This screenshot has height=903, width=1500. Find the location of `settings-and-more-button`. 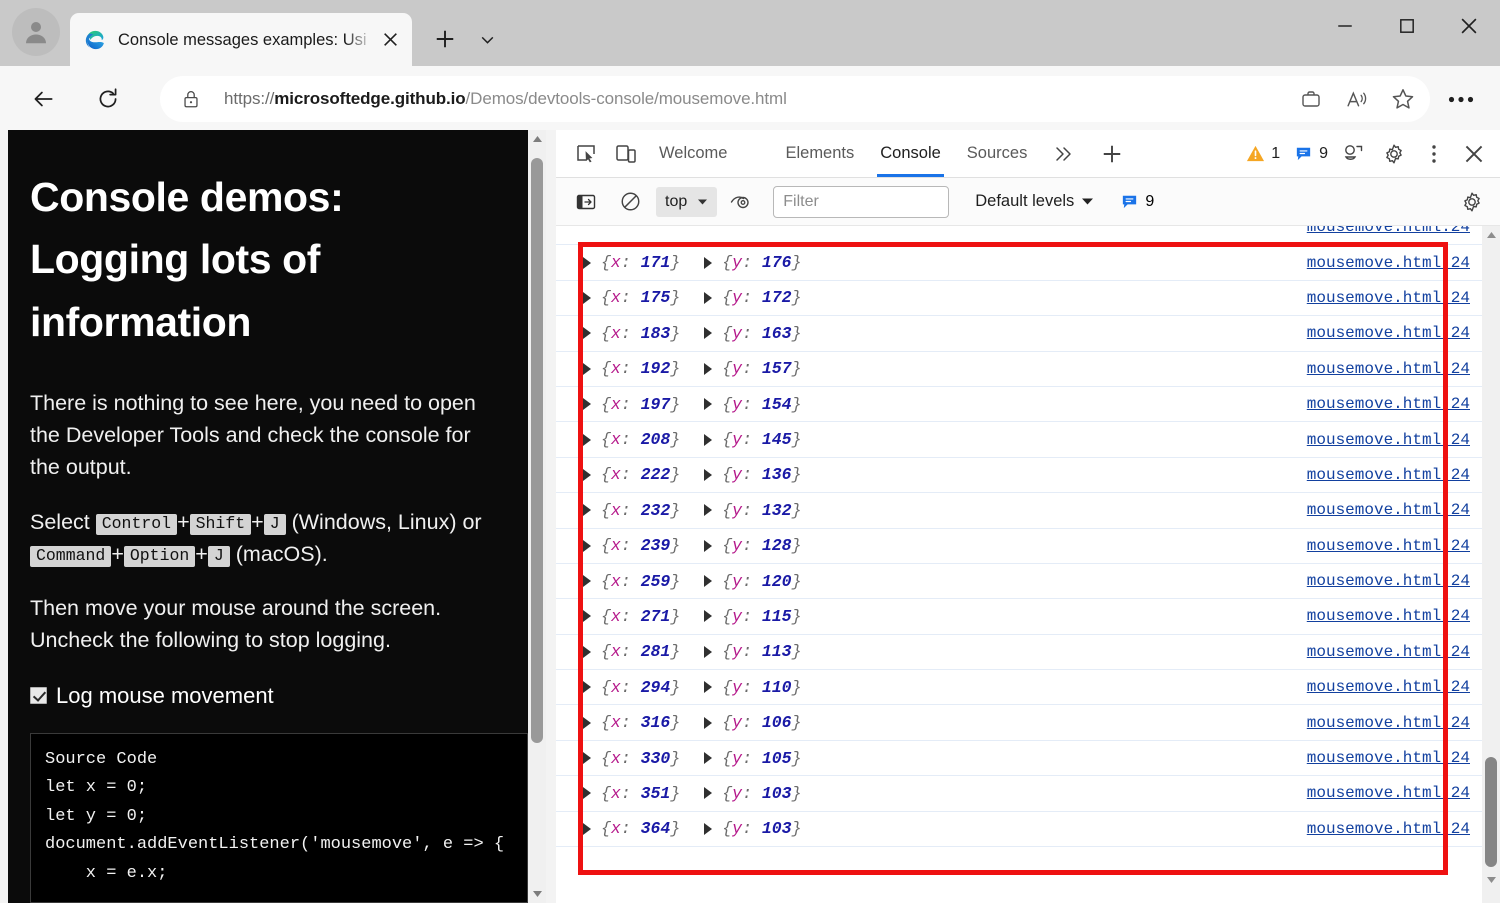

settings-and-more-button is located at coordinates (1461, 99).